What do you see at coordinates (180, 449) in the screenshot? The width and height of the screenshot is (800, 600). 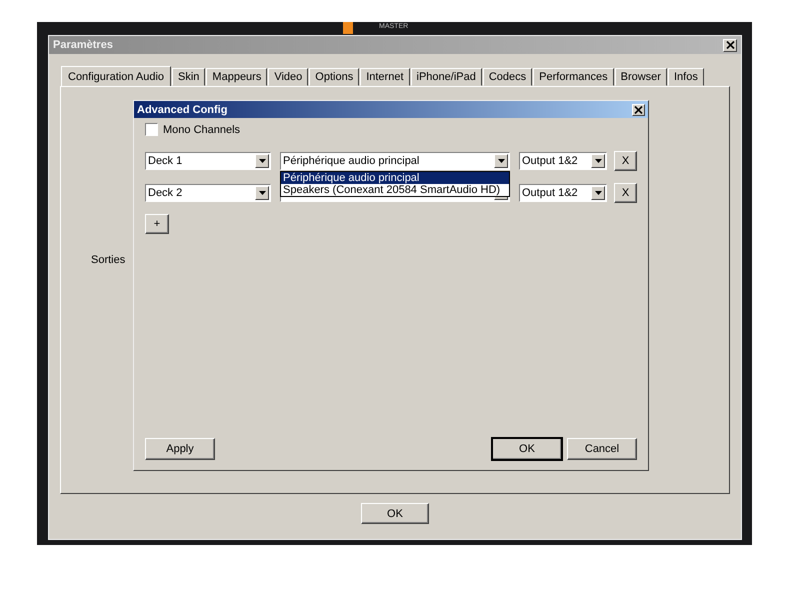 I see `apply-button: Apply` at bounding box center [180, 449].